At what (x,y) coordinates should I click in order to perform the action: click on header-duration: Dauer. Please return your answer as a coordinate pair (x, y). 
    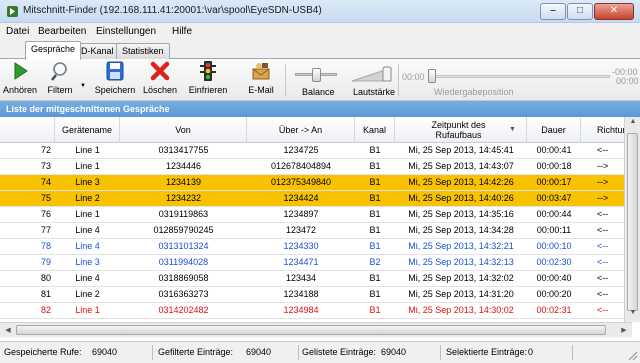
    Looking at the image, I should click on (554, 130).